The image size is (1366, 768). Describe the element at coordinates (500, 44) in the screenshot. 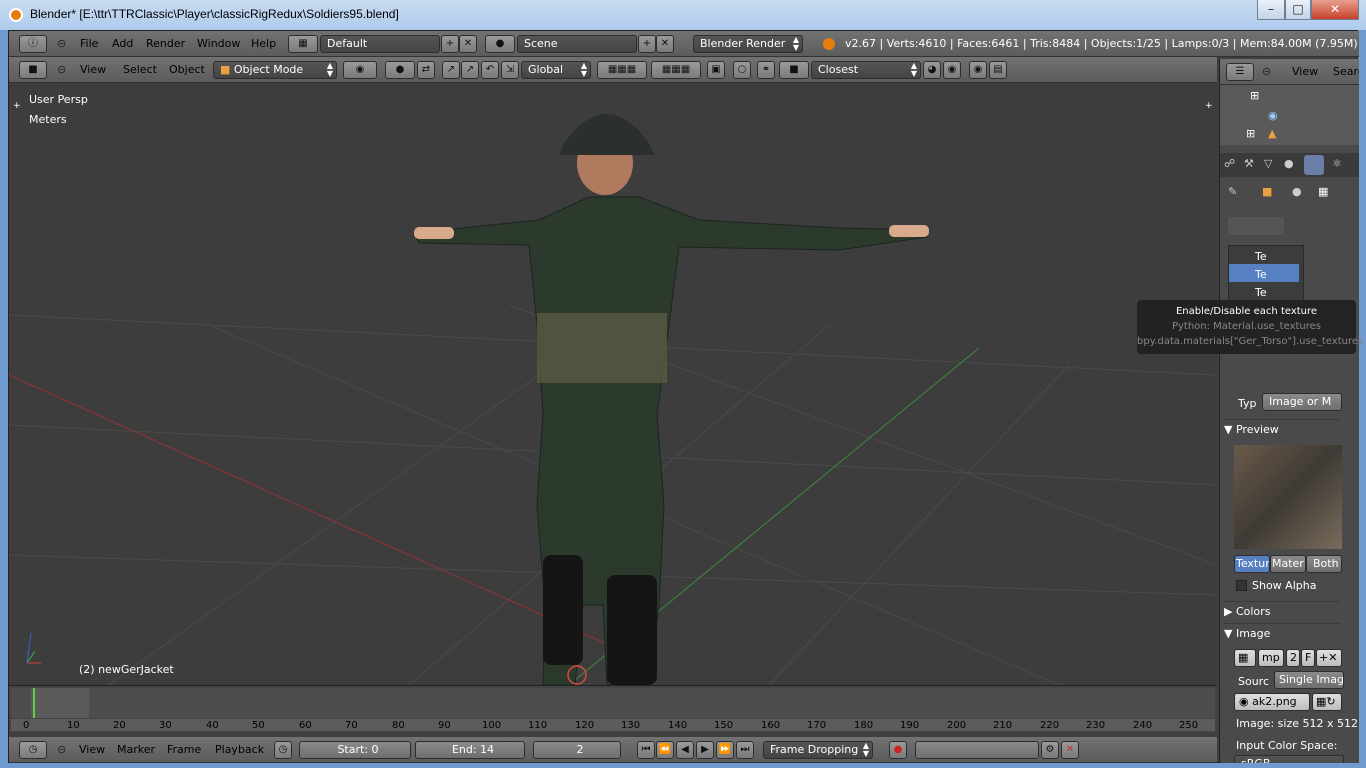

I see `scene-icon: ●` at that location.